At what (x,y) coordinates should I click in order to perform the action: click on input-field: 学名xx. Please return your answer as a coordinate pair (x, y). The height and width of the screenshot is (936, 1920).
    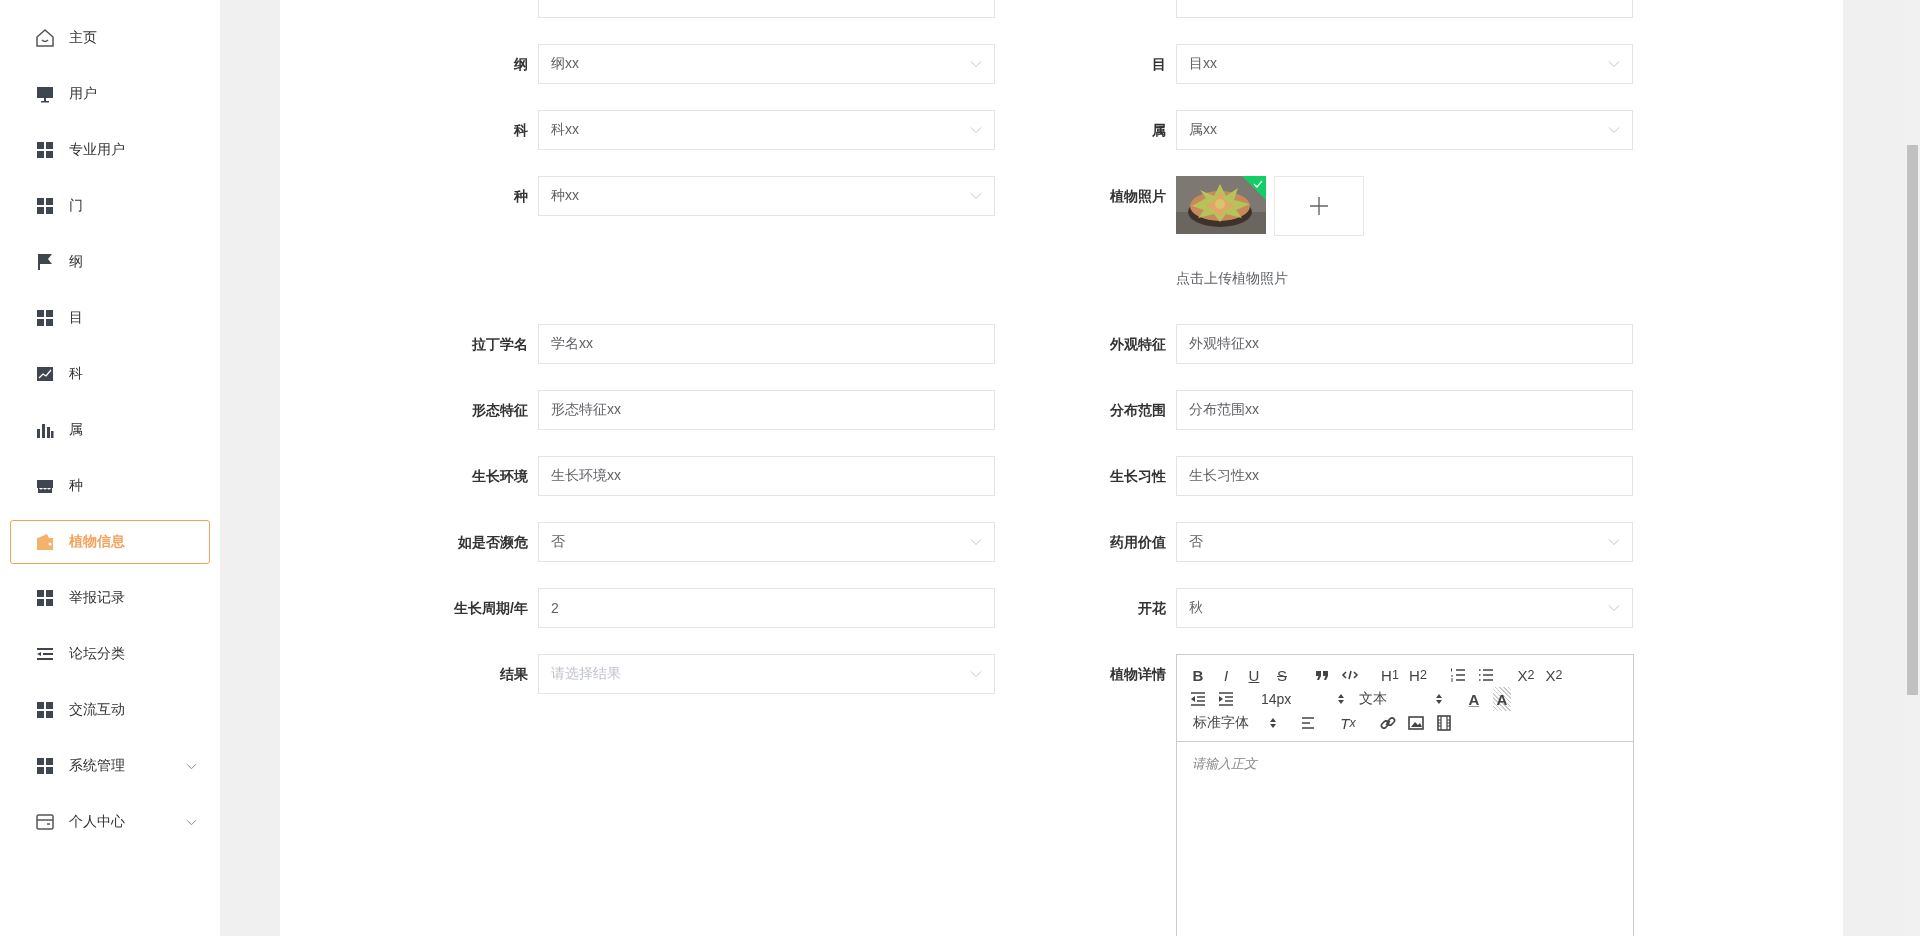
    Looking at the image, I should click on (766, 344).